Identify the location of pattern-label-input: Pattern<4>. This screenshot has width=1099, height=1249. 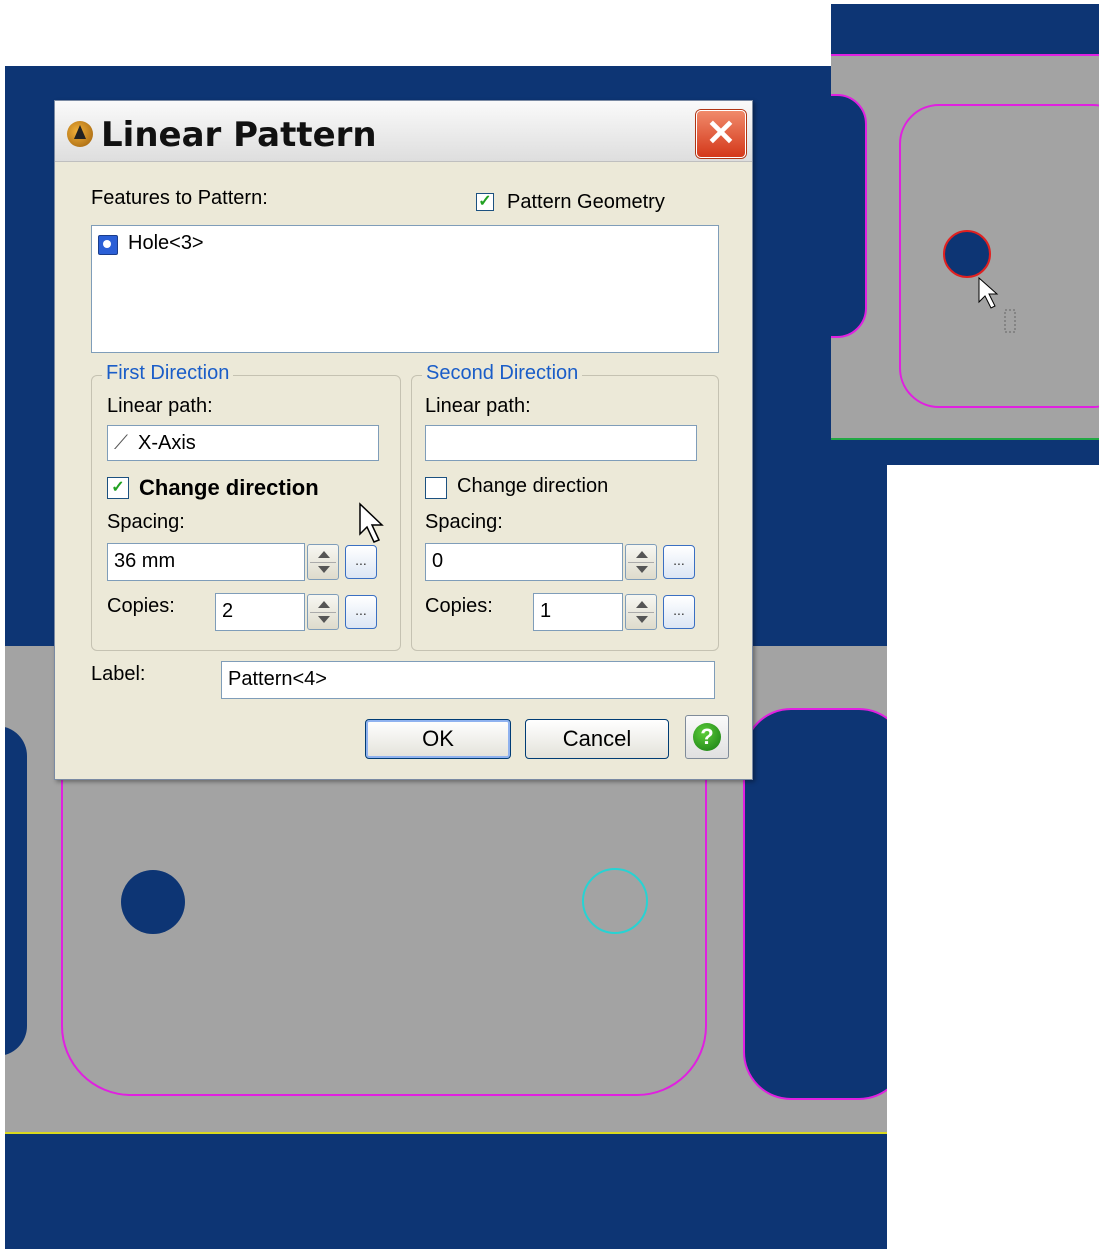
(468, 680).